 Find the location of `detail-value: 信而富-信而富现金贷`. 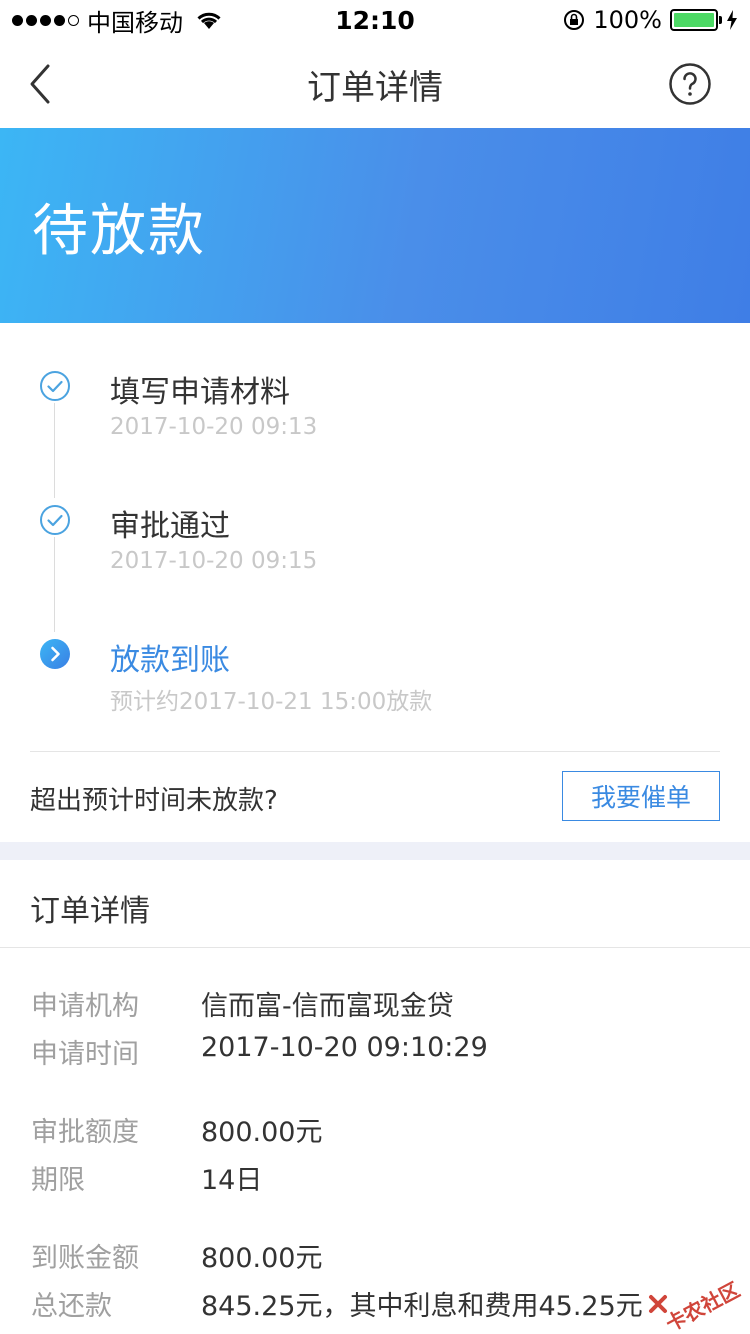

detail-value: 信而富-信而富现金贷 is located at coordinates (327, 1006).